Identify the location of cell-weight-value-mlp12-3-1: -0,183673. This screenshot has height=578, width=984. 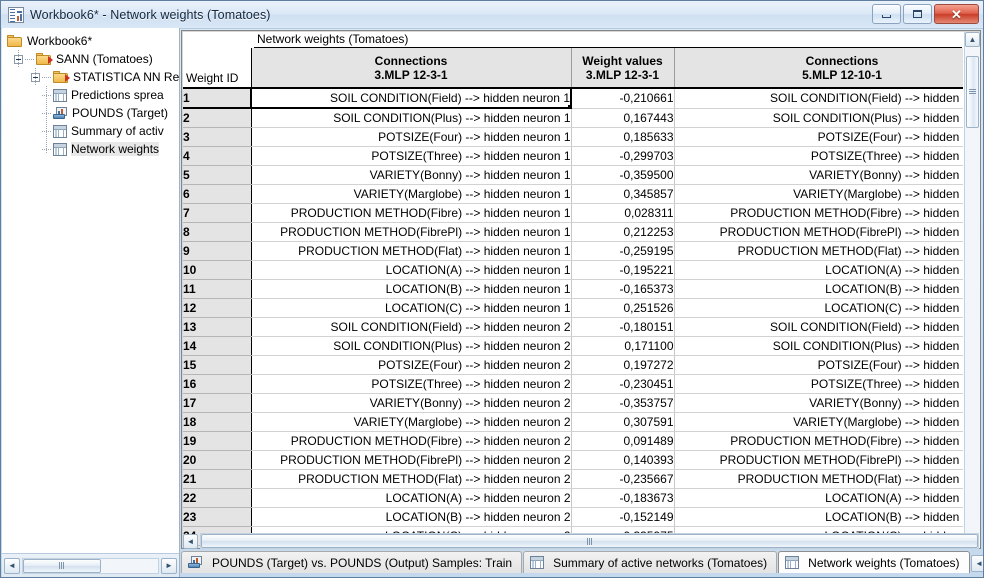
(623, 498).